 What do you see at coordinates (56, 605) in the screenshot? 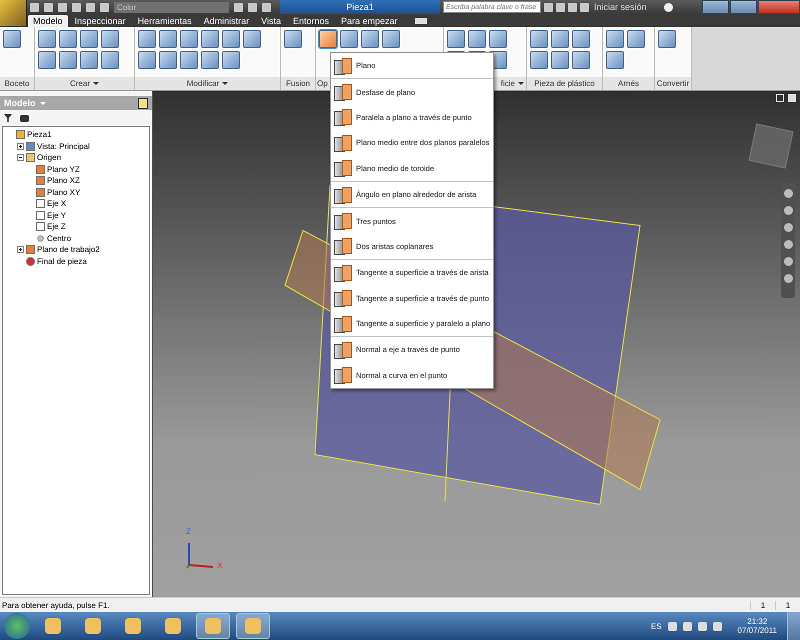
I see `status-message: Para obtener ayuda, pulse F1.` at bounding box center [56, 605].